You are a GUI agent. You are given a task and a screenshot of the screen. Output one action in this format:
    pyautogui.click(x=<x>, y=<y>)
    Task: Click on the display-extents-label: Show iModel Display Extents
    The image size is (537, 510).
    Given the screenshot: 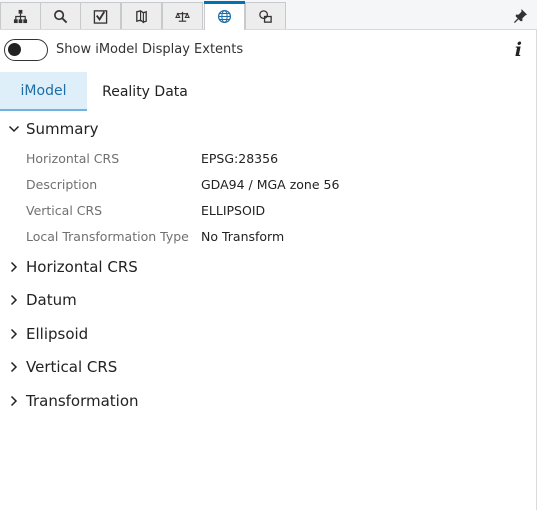 What is the action you would take?
    pyautogui.click(x=150, y=49)
    